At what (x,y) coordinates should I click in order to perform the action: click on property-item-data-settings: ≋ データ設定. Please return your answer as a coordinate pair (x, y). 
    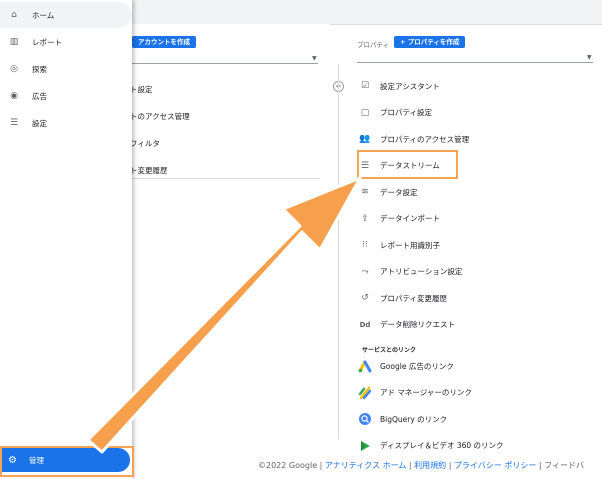
    Looking at the image, I should click on (480, 192).